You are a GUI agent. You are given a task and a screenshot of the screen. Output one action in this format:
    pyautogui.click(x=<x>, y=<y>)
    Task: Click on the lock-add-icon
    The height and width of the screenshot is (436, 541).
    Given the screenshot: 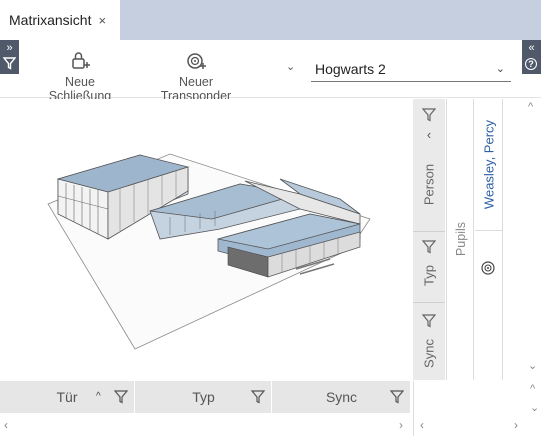 What is the action you would take?
    pyautogui.click(x=81, y=60)
    